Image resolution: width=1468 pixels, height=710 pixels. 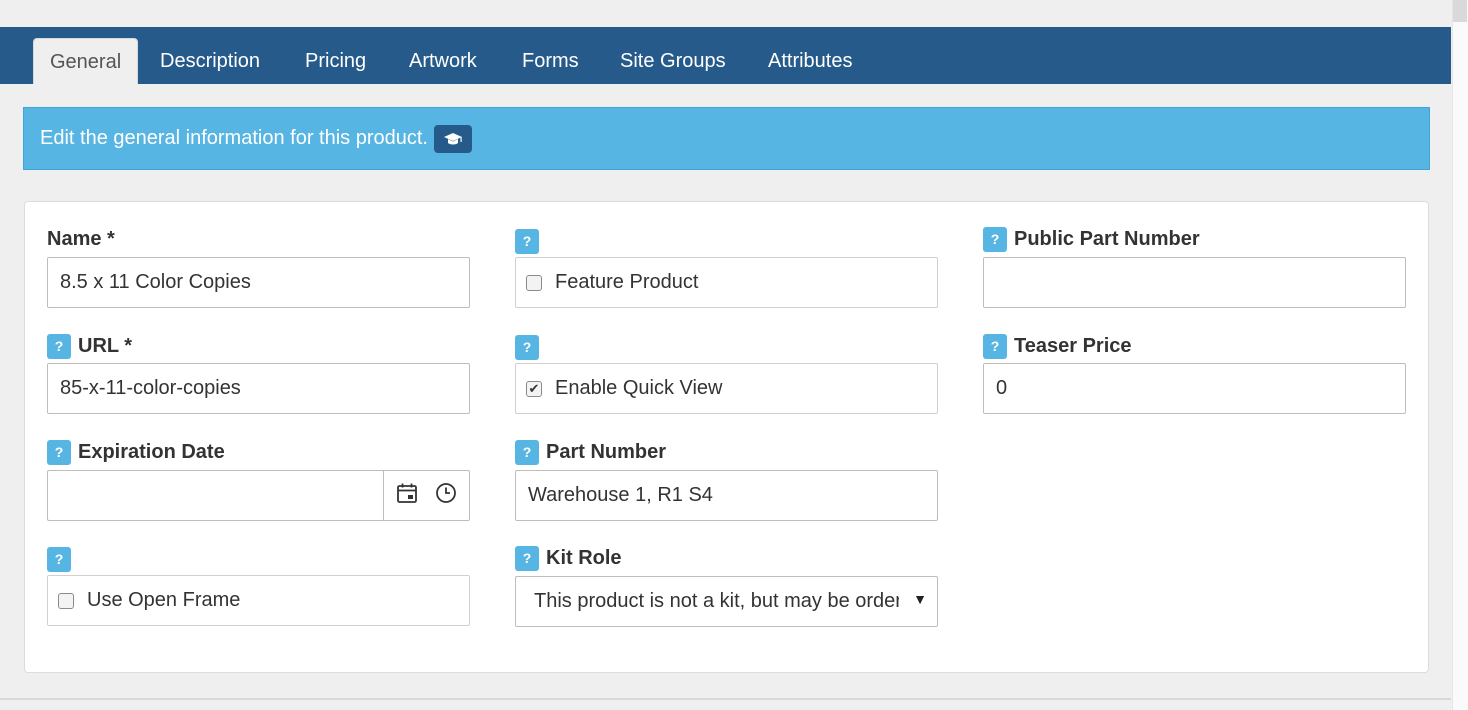 I want to click on clock-icon, so click(x=446, y=496).